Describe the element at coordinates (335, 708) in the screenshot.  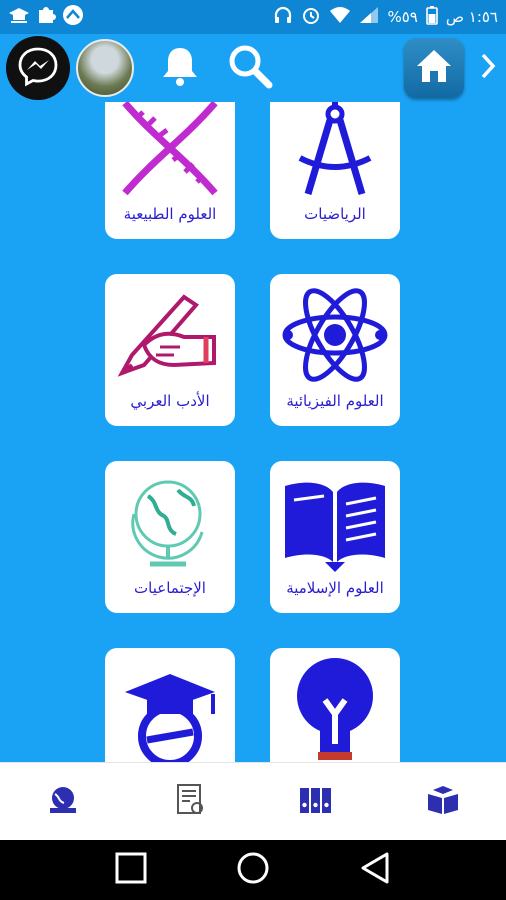
I see `lightbulb-icon` at that location.